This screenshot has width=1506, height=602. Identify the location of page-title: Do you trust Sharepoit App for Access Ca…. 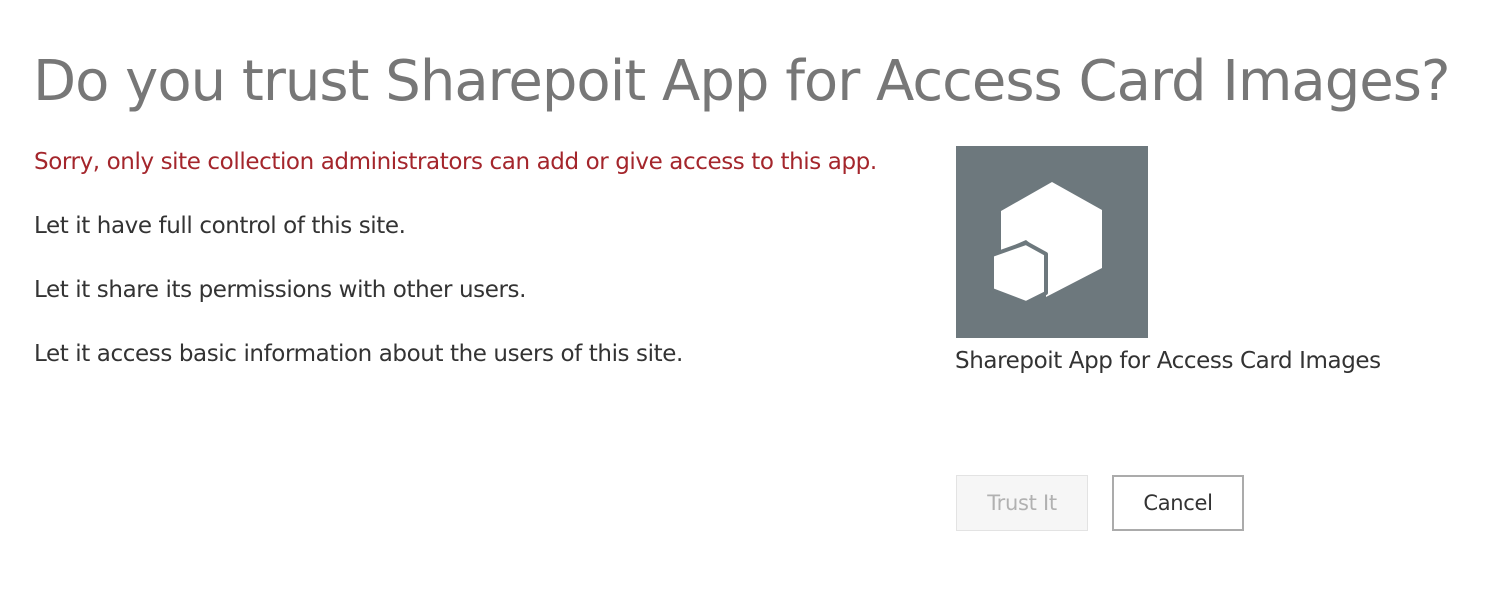
(742, 81).